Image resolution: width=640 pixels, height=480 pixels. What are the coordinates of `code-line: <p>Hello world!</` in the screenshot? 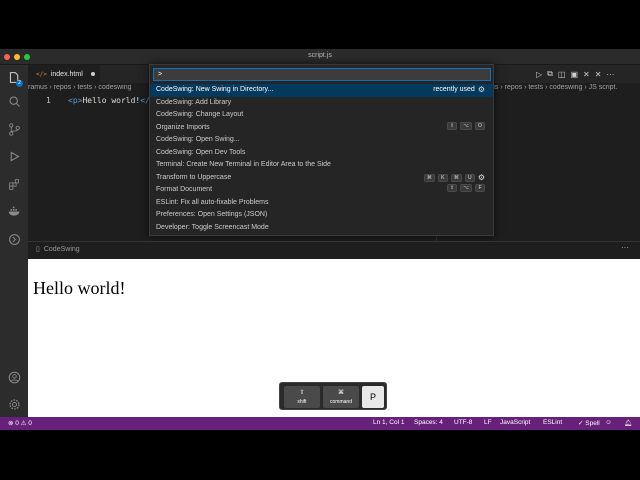 It's located at (109, 100).